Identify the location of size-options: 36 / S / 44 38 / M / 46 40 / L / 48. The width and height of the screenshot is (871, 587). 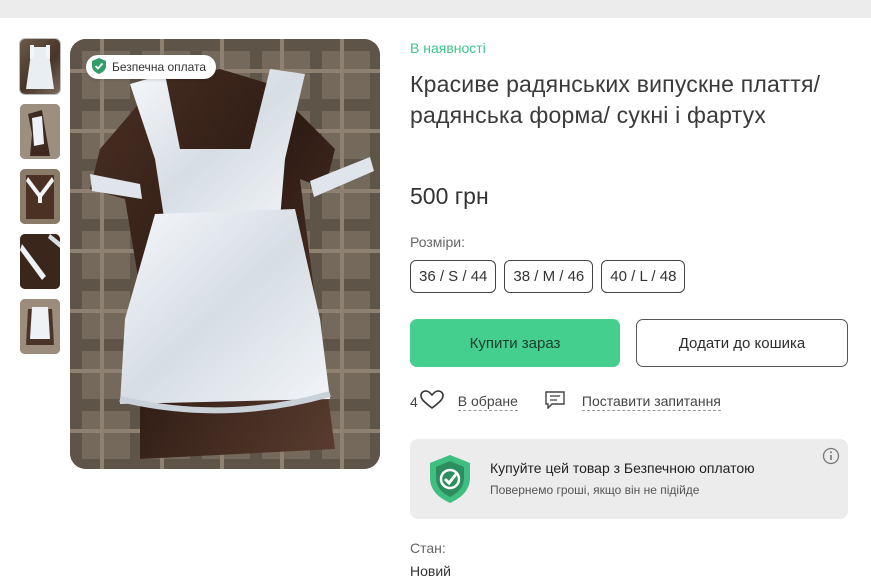
(548, 276).